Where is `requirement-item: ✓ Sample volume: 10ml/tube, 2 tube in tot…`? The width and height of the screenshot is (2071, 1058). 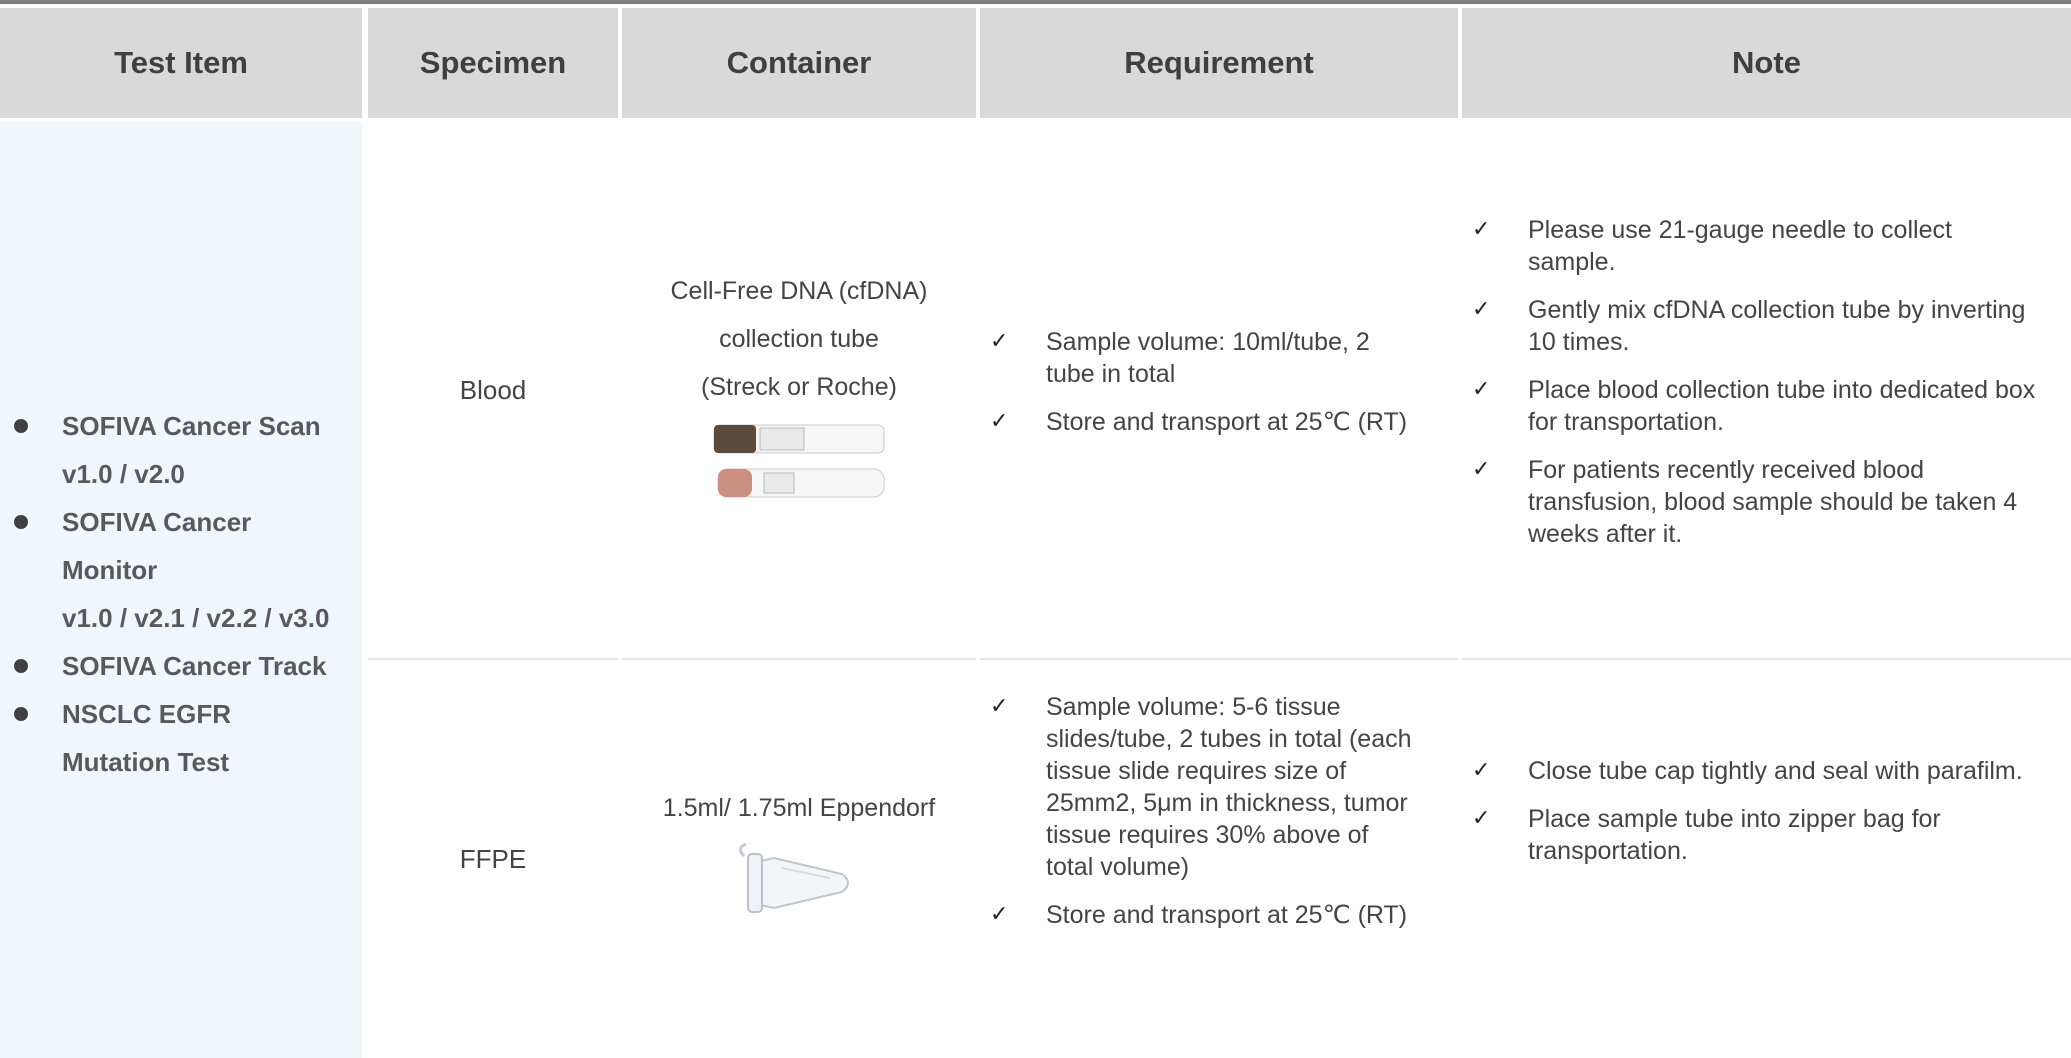
requirement-item: ✓ Sample volume: 10ml/tube, 2 tube in tot… is located at coordinates (1180, 358).